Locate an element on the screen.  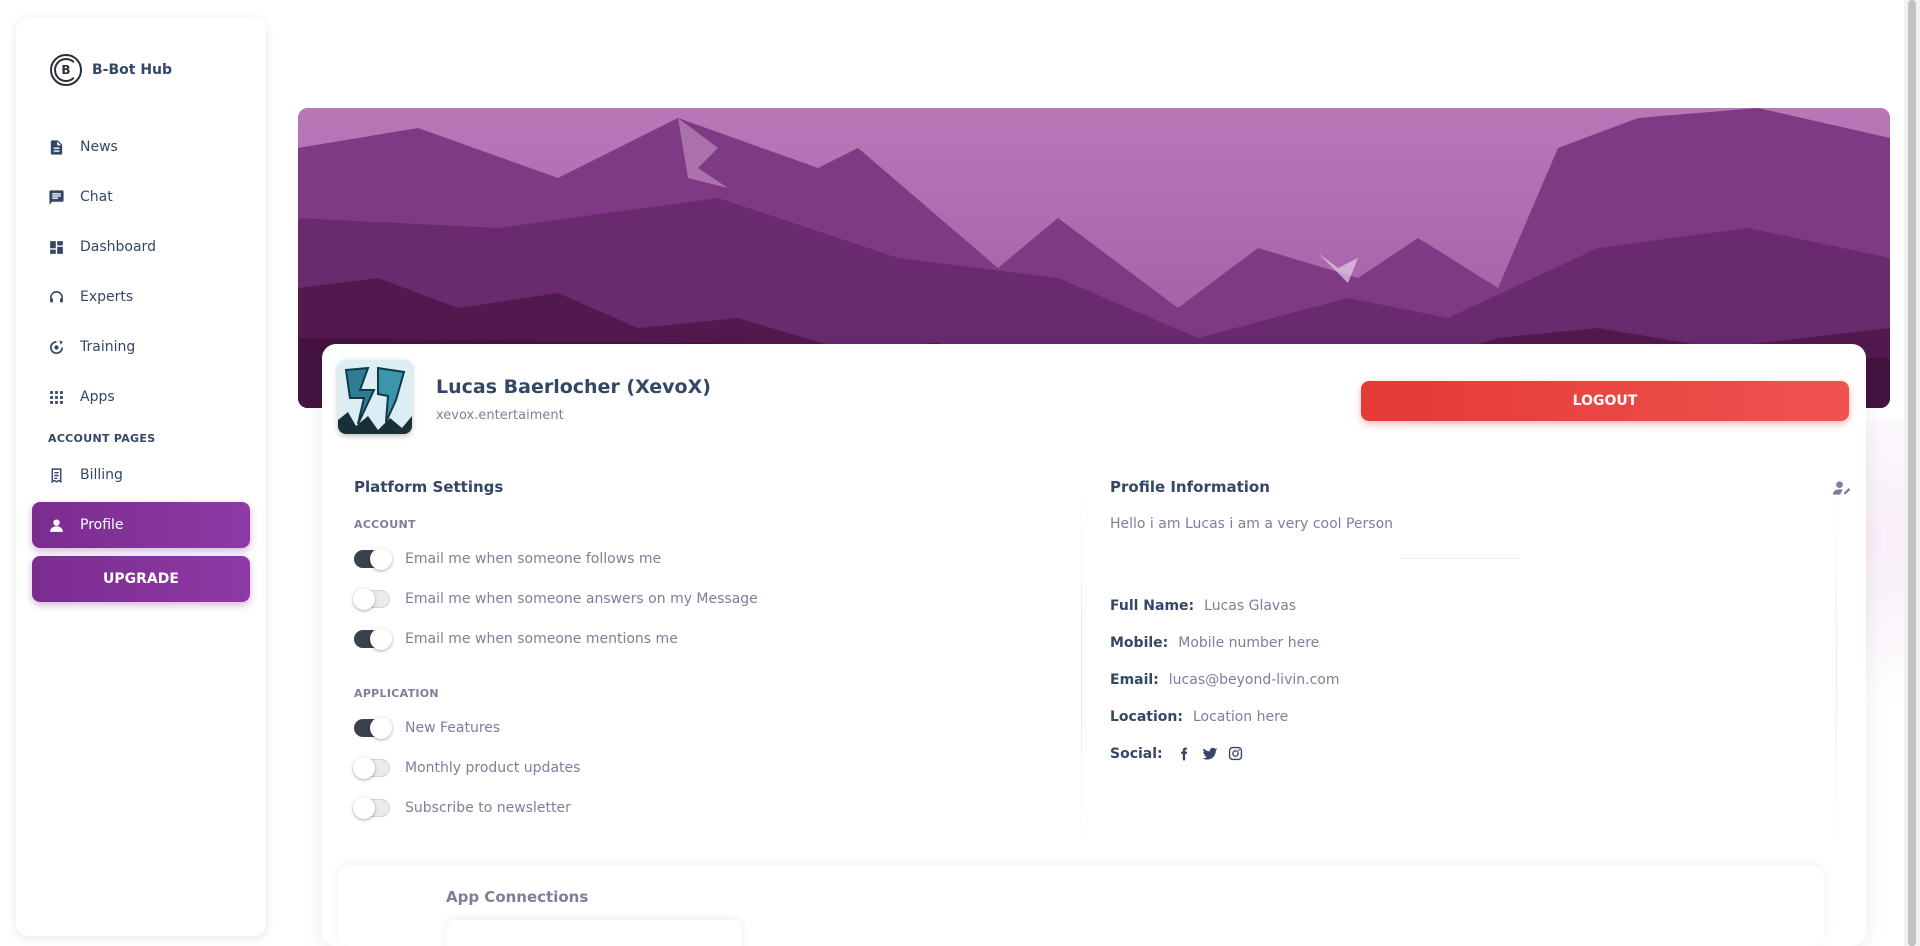
toggle-label: New Features is located at coordinates (453, 728).